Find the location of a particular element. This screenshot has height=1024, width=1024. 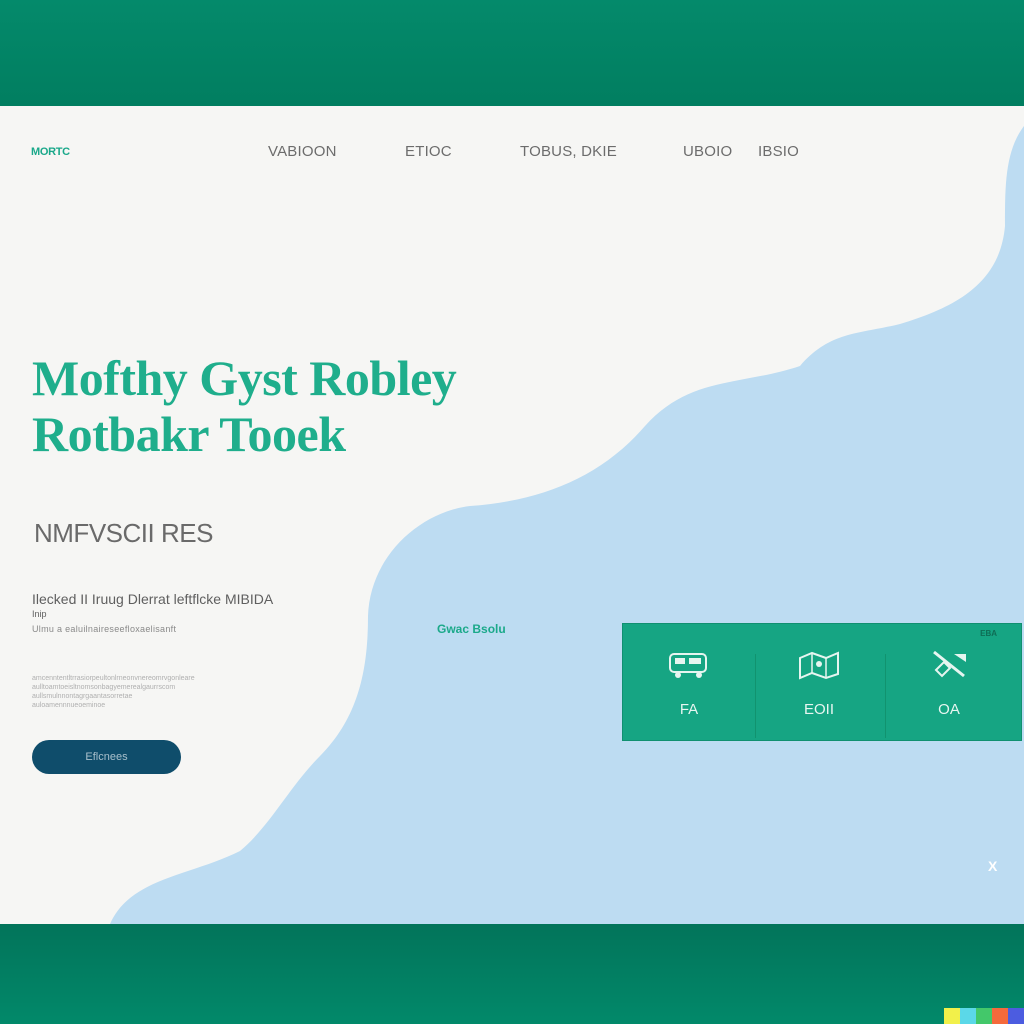

nav-item-3: TOBUS, DKIE is located at coordinates (568, 151).